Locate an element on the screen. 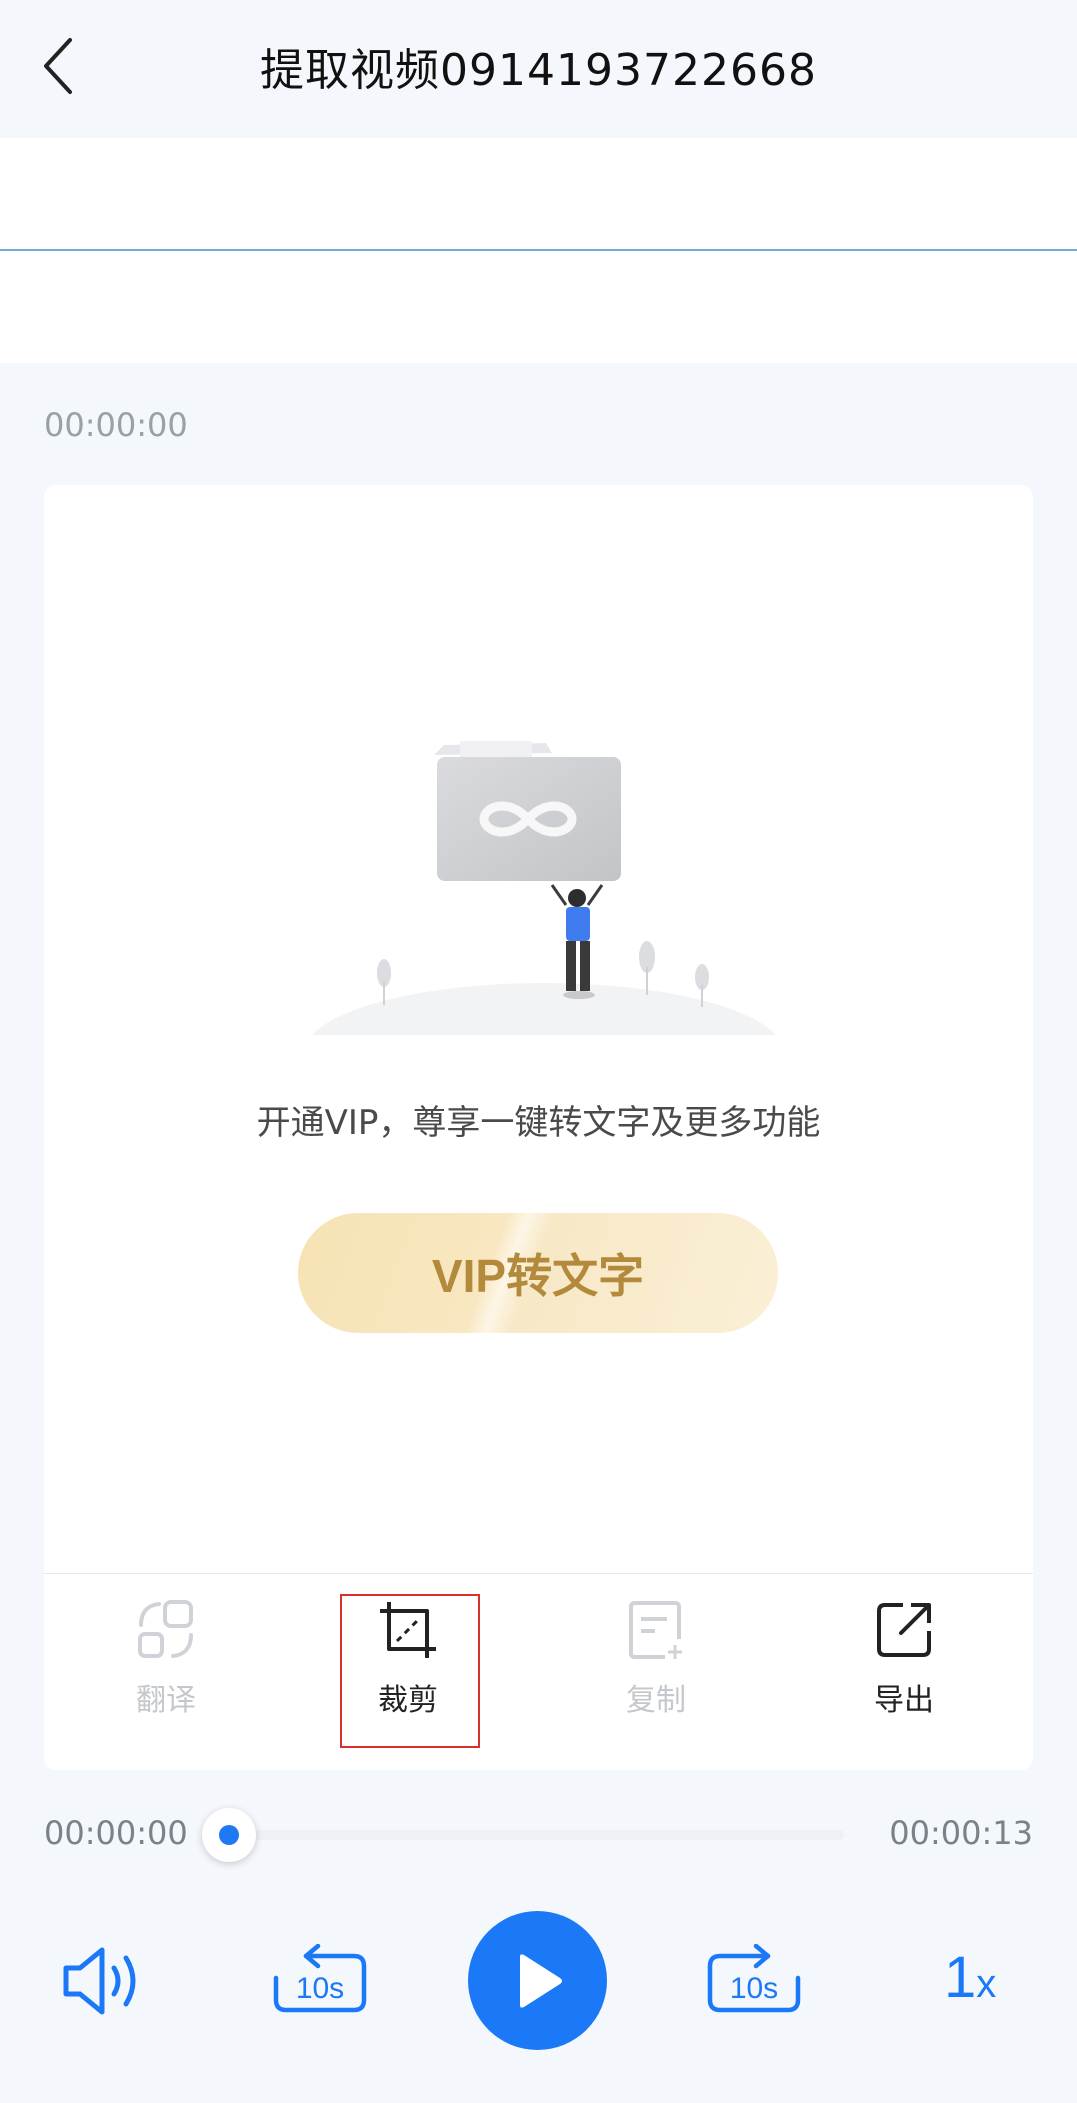 The height and width of the screenshot is (2103, 1077). translate-label: 翻译 is located at coordinates (166, 1700).